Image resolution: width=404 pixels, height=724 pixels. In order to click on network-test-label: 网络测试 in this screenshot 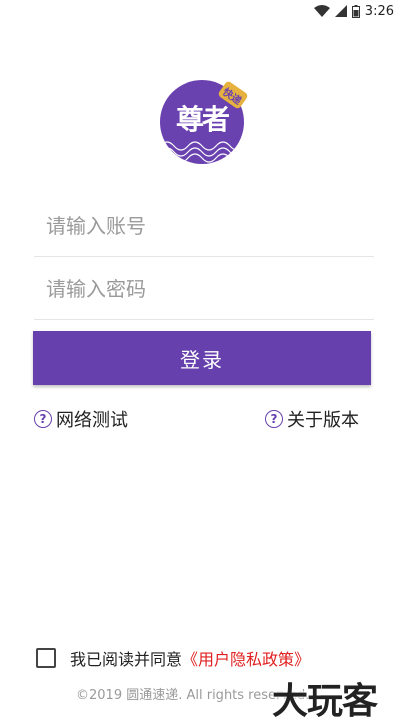, I will do `click(92, 420)`.